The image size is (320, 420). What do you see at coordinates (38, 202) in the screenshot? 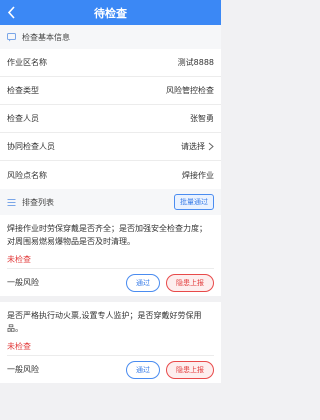
I see `section-title: 排查列表` at bounding box center [38, 202].